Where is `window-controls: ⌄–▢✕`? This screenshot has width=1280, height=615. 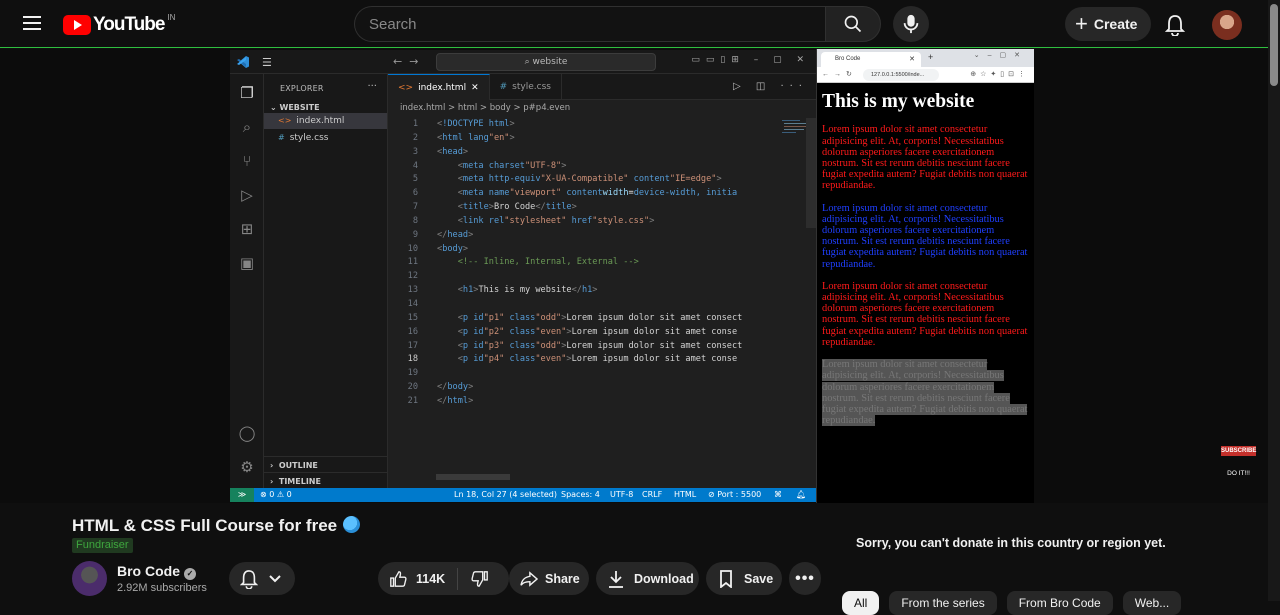
window-controls: ⌄–▢✕ is located at coordinates (1001, 55).